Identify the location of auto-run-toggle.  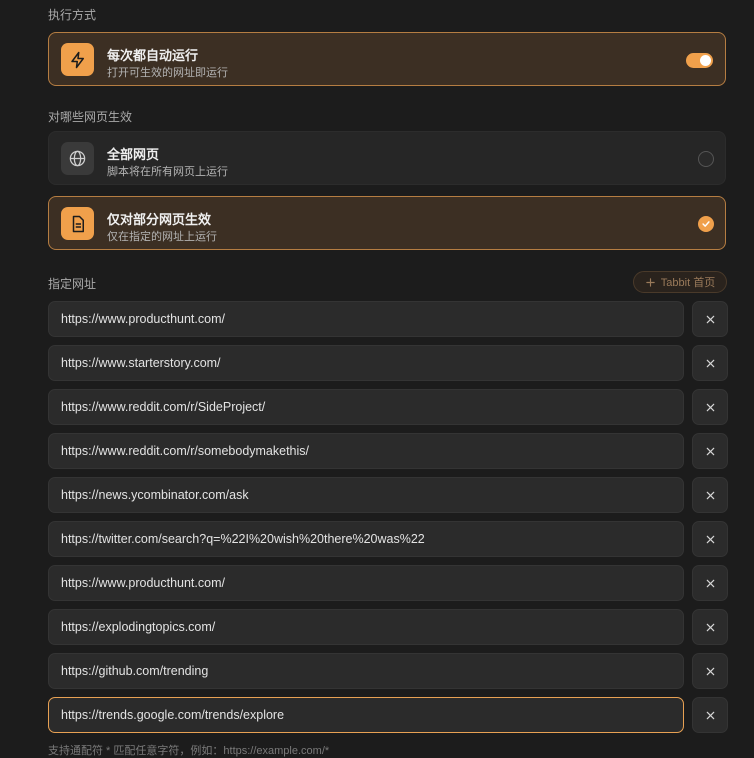
(699, 60).